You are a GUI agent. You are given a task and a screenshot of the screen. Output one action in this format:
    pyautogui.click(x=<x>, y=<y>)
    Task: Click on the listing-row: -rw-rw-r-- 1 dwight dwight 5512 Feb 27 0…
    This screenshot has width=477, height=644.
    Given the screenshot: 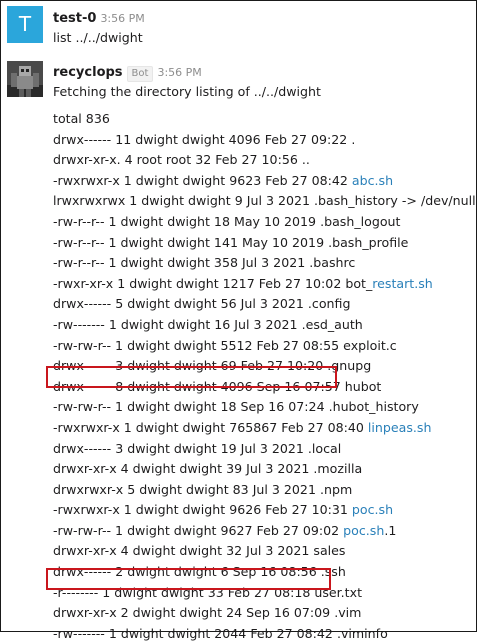 What is the action you would take?
    pyautogui.click(x=264, y=346)
    